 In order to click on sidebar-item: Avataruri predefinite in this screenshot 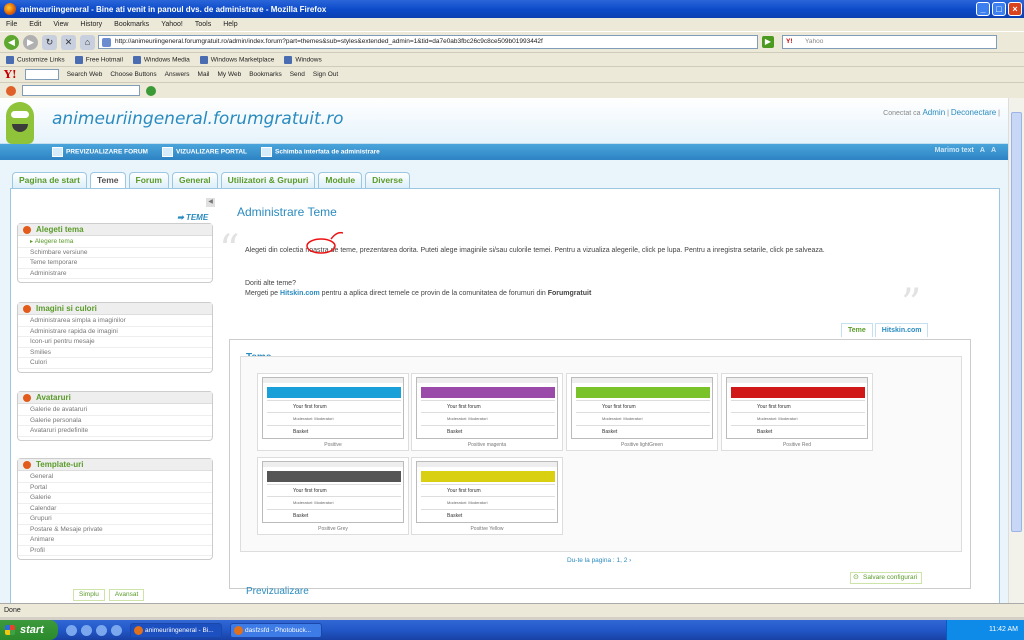, I will do `click(115, 431)`.